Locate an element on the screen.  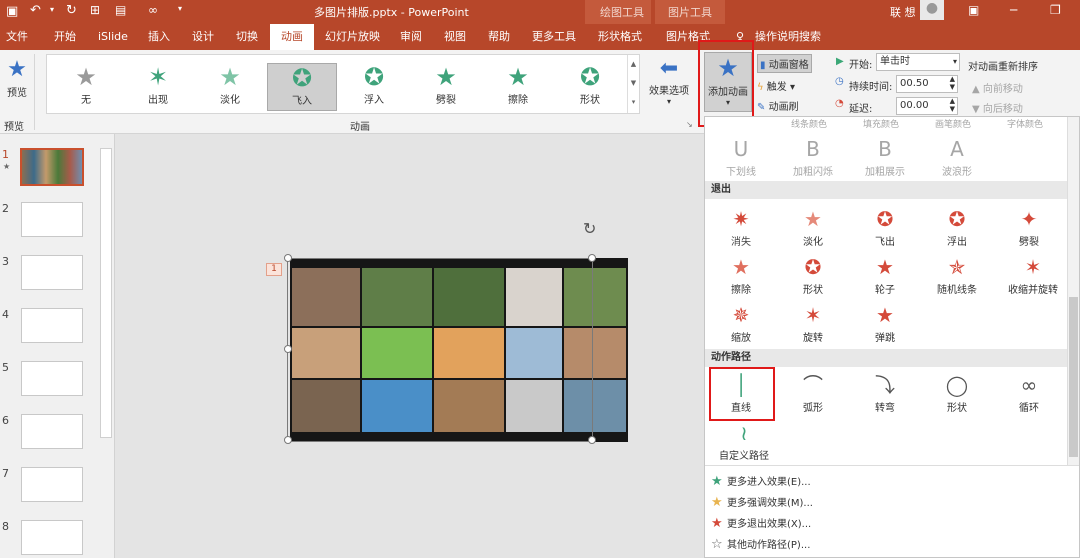
exit-random-bars: ✯ 随机线条 is located at coordinates (957, 274).